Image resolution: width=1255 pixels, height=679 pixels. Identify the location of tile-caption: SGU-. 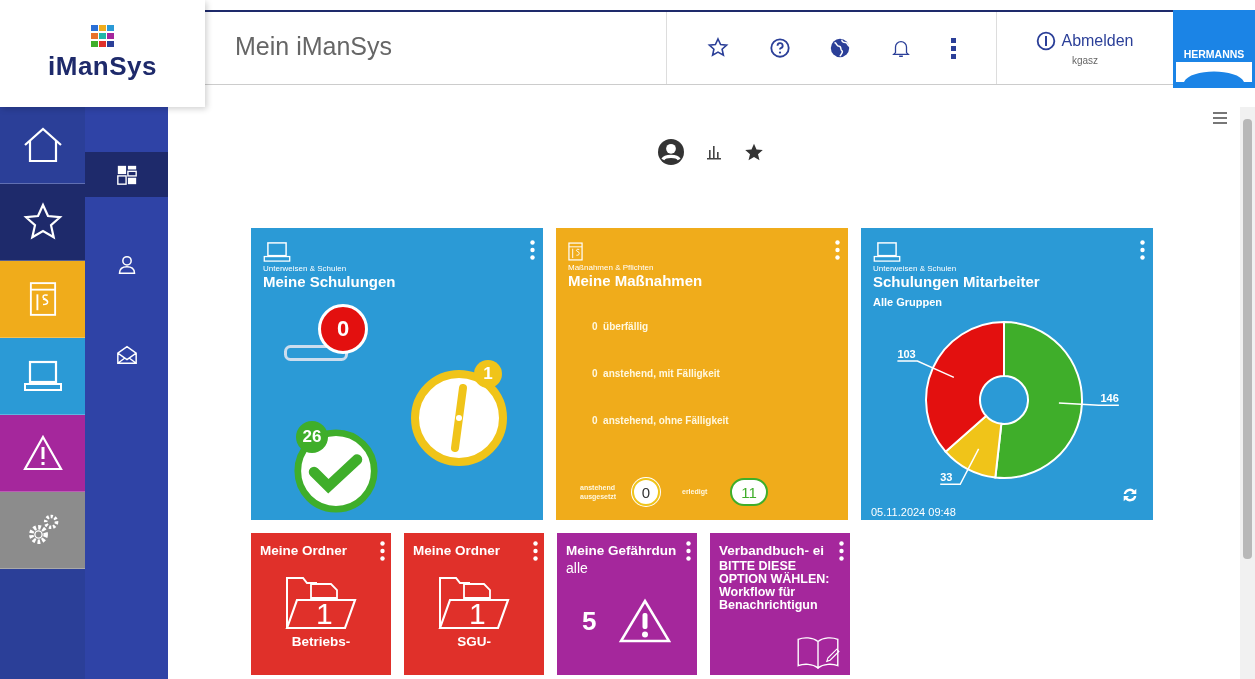
(474, 641).